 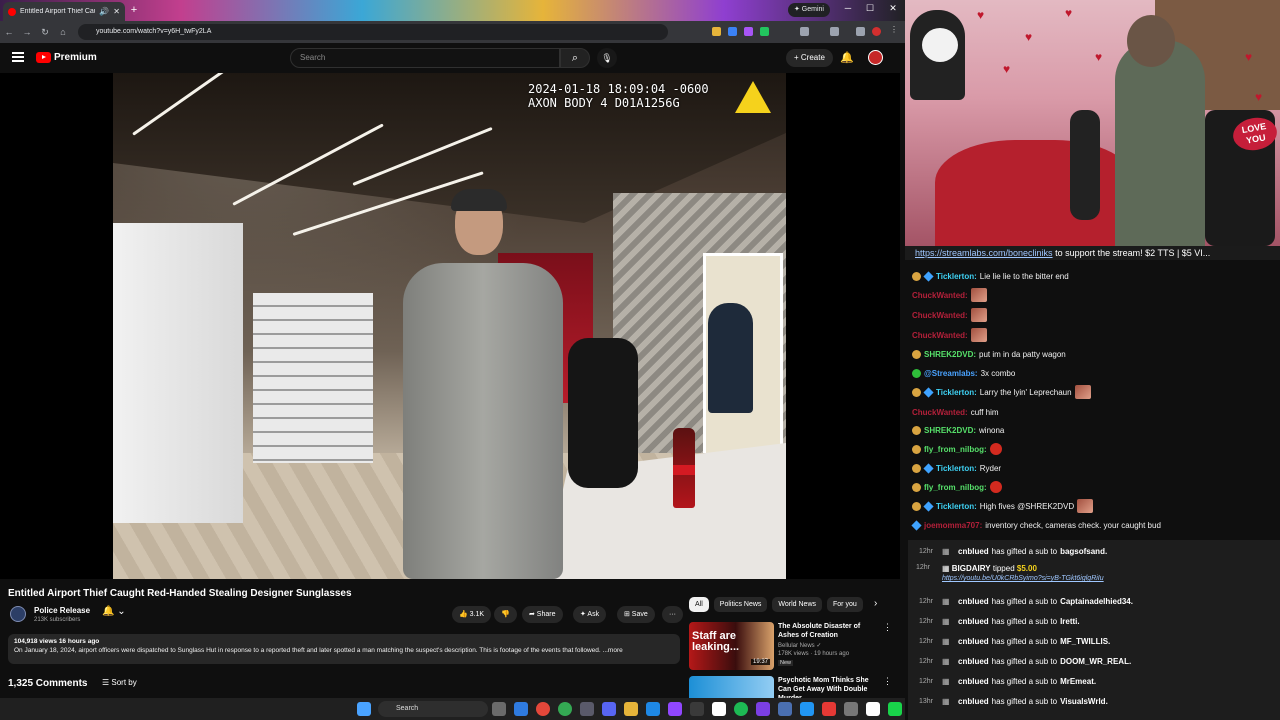 What do you see at coordinates (848, 8) in the screenshot?
I see `minimize-button: ─` at bounding box center [848, 8].